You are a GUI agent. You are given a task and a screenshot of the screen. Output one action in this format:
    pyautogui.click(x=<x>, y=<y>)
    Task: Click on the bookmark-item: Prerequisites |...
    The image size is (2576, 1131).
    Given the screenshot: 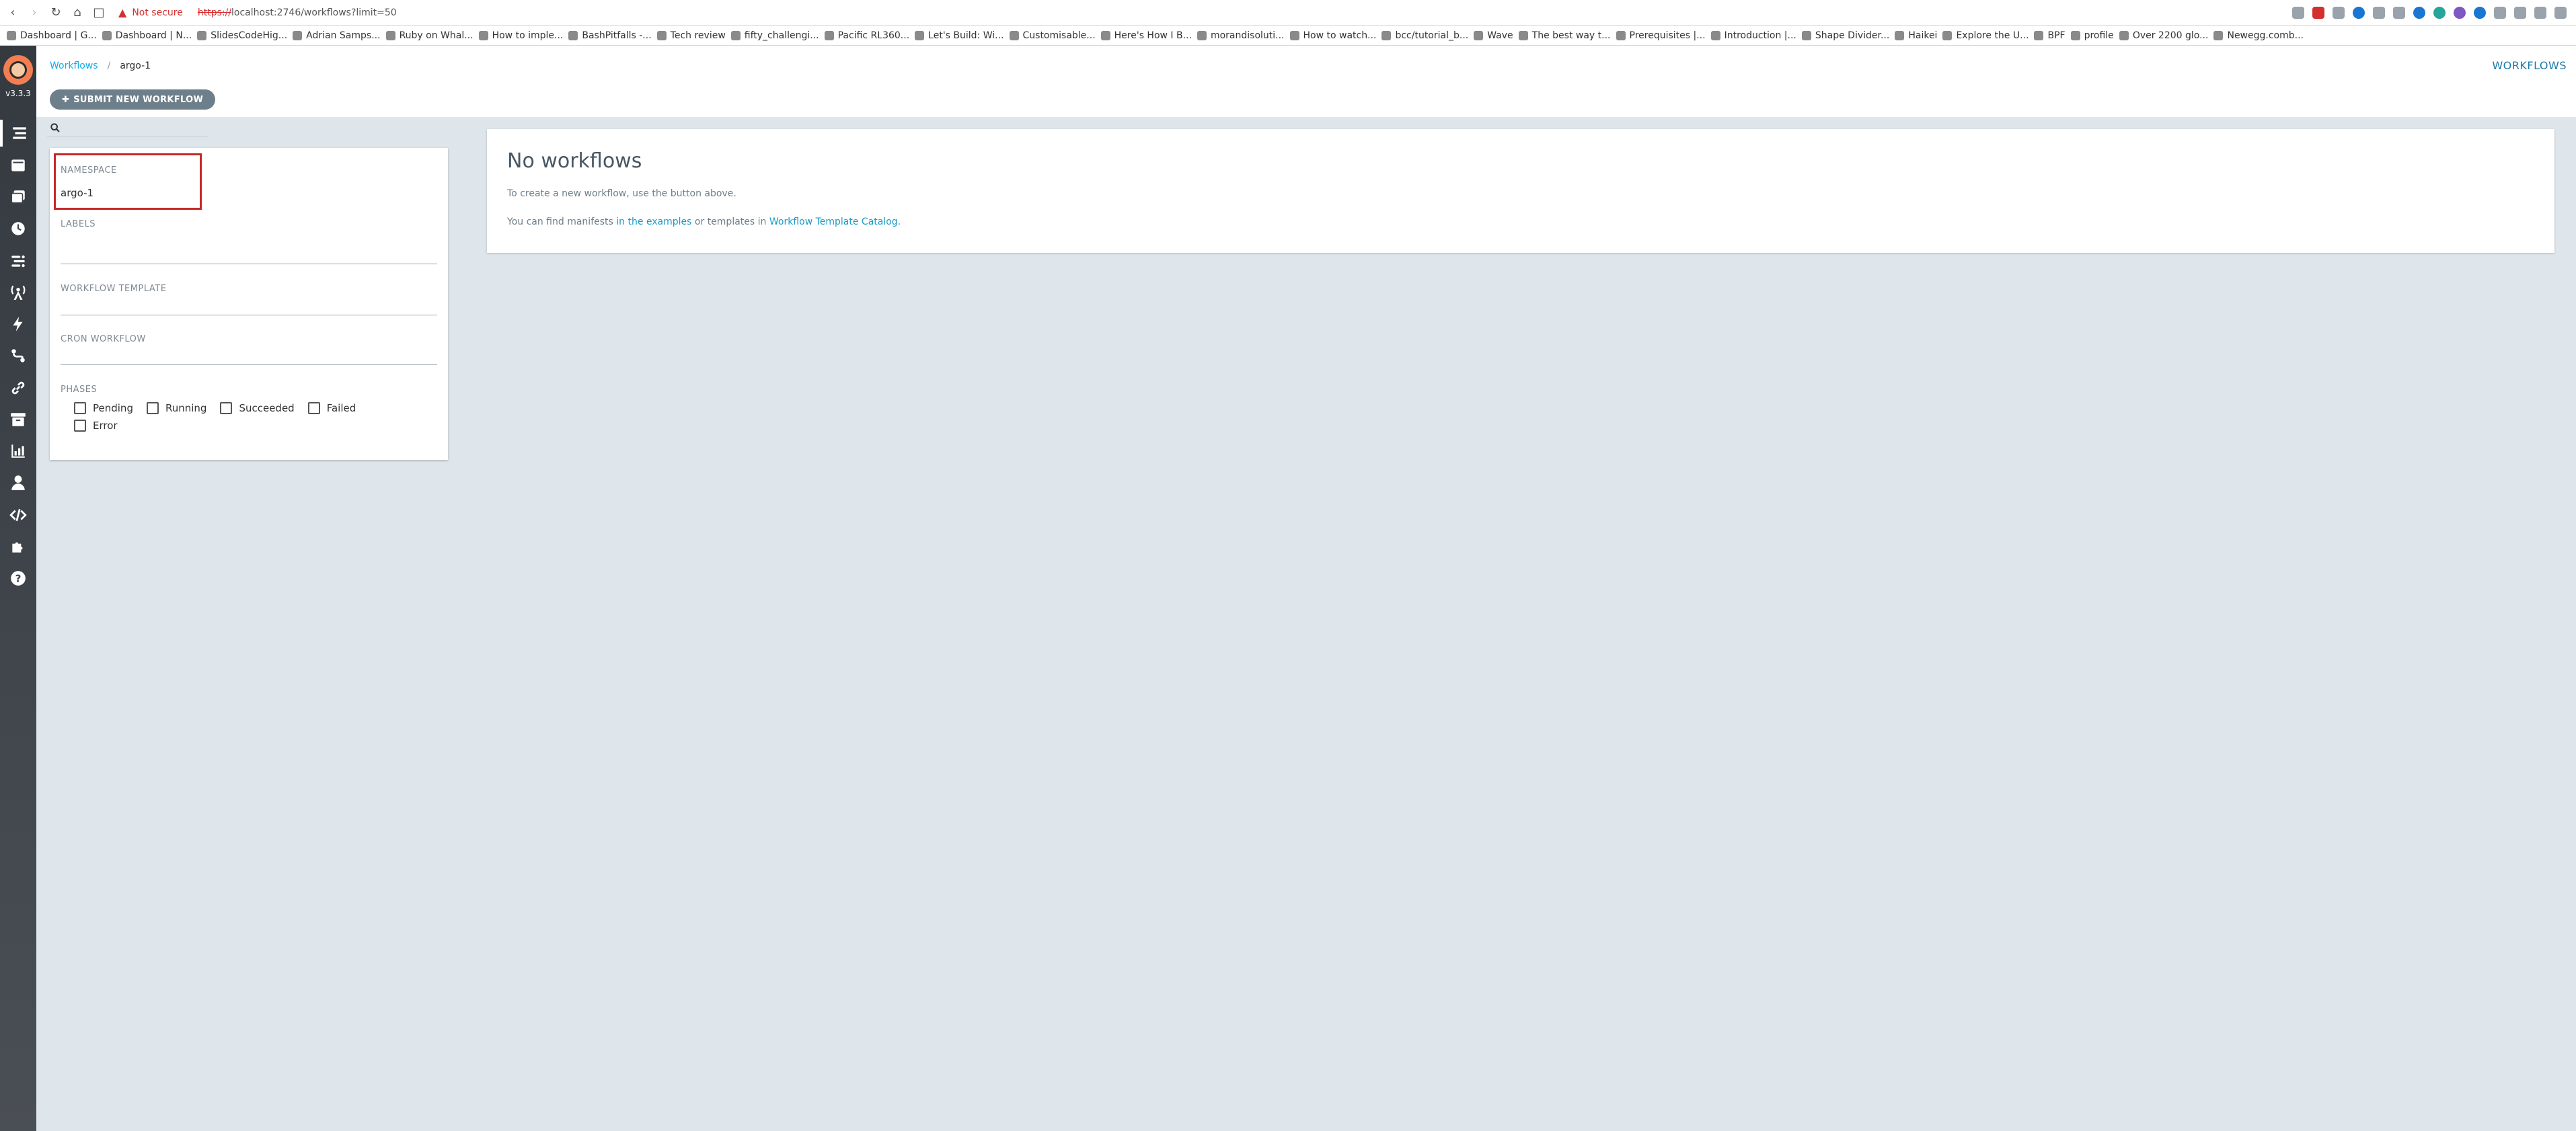 What is the action you would take?
    pyautogui.click(x=1661, y=35)
    